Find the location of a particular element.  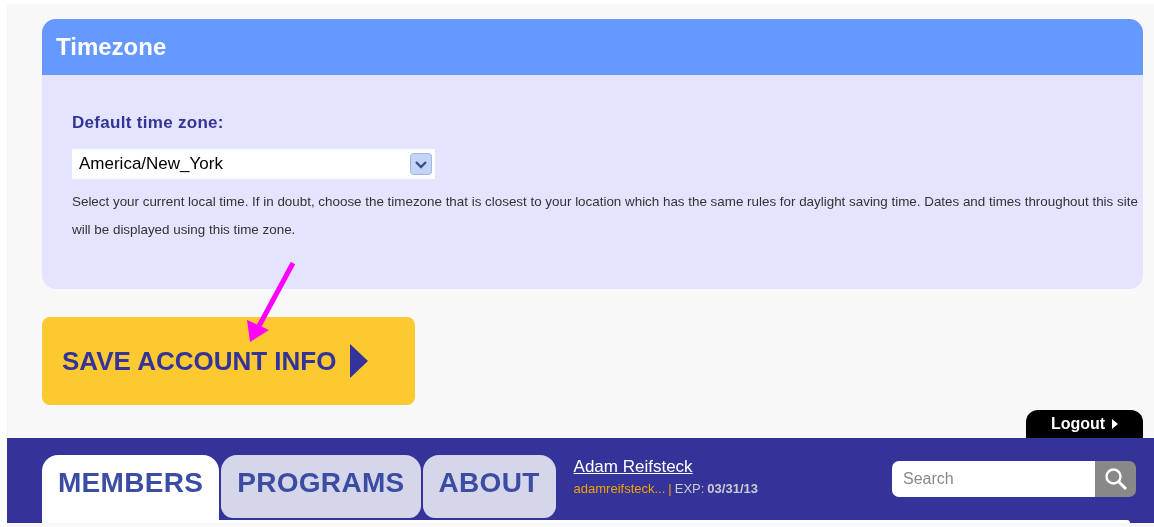

nav-tab: MEMBERS is located at coordinates (131, 487).